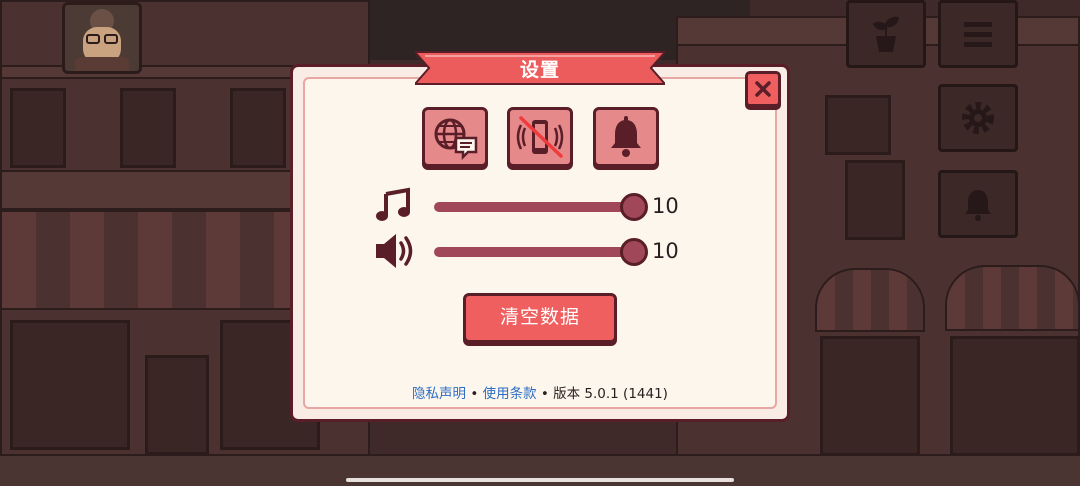 This screenshot has width=1080, height=486. What do you see at coordinates (102, 38) in the screenshot?
I see `player-avatar` at bounding box center [102, 38].